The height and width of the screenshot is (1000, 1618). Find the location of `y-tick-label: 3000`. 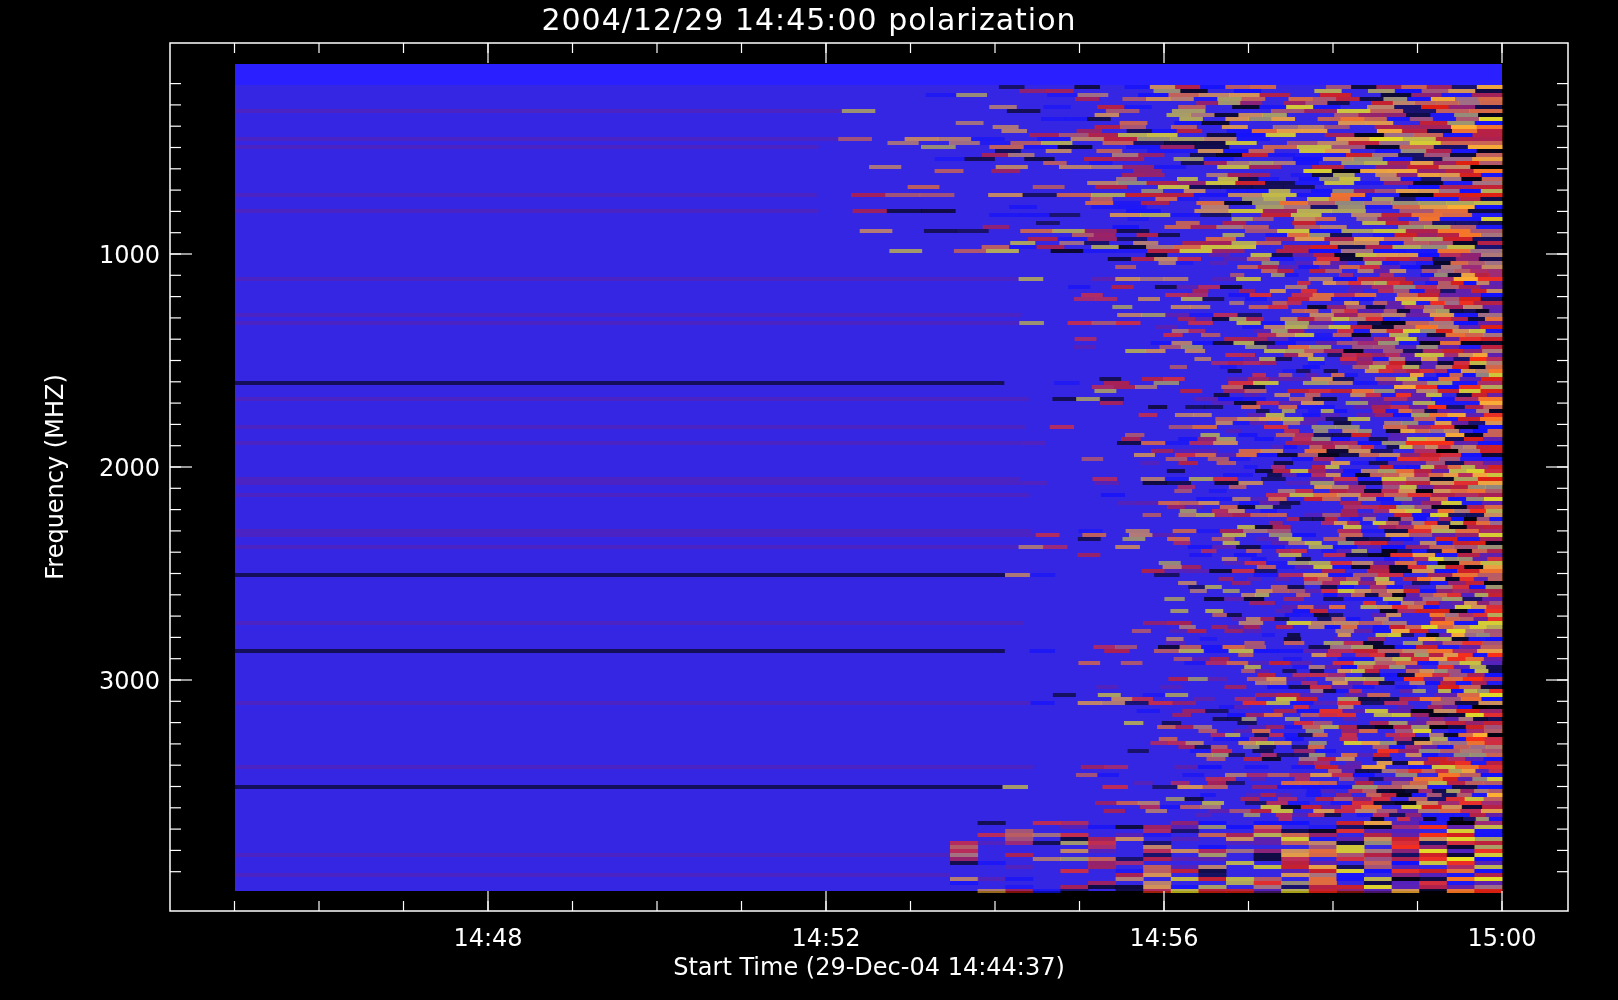

y-tick-label: 3000 is located at coordinates (129, 681).